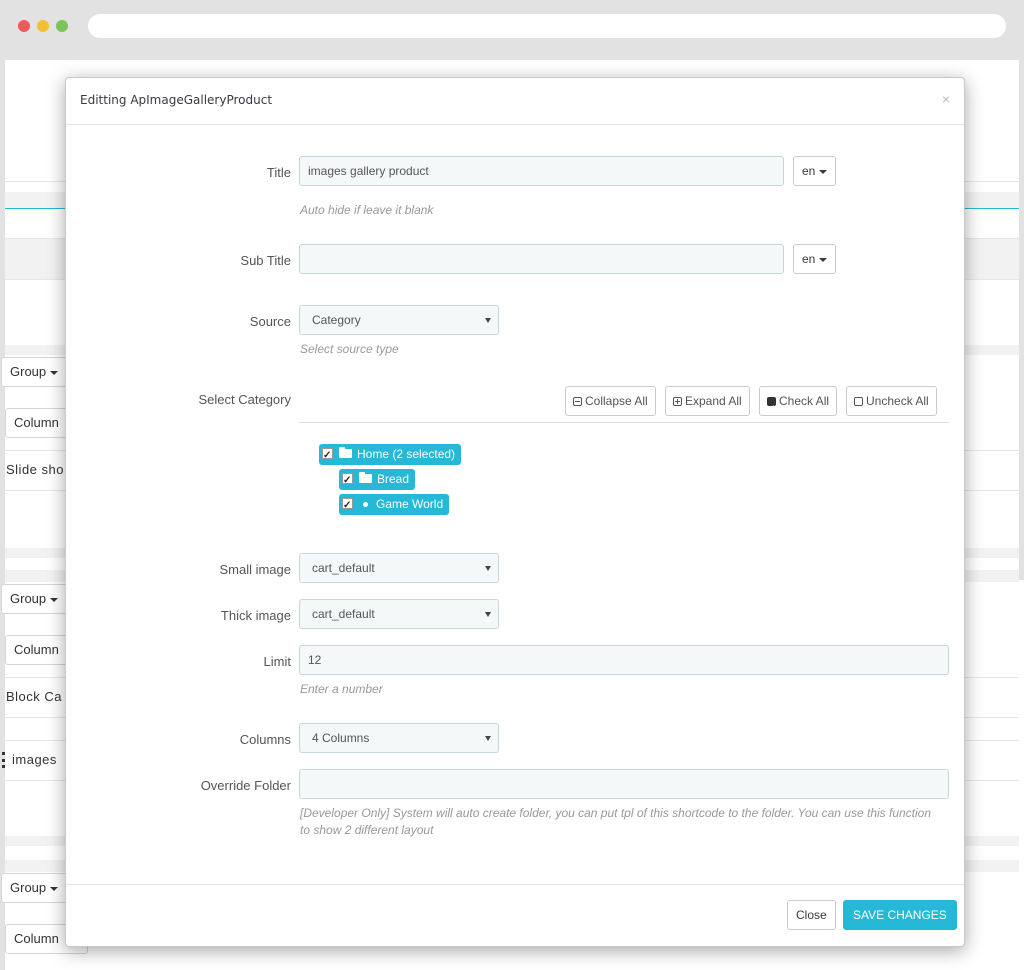 Image resolution: width=1024 pixels, height=970 pixels. I want to click on limit-input: 12, so click(624, 660).